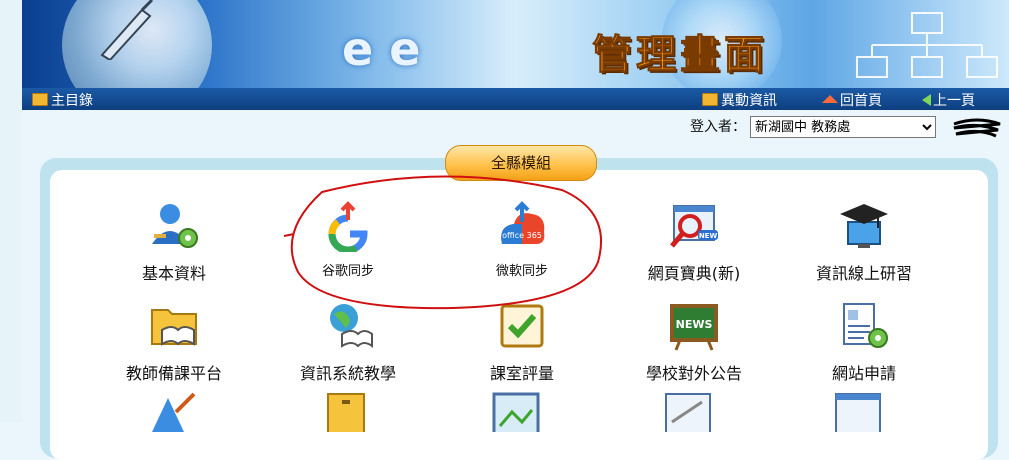 This screenshot has height=460, width=1009. I want to click on tile-label: 網站申請, so click(863, 373).